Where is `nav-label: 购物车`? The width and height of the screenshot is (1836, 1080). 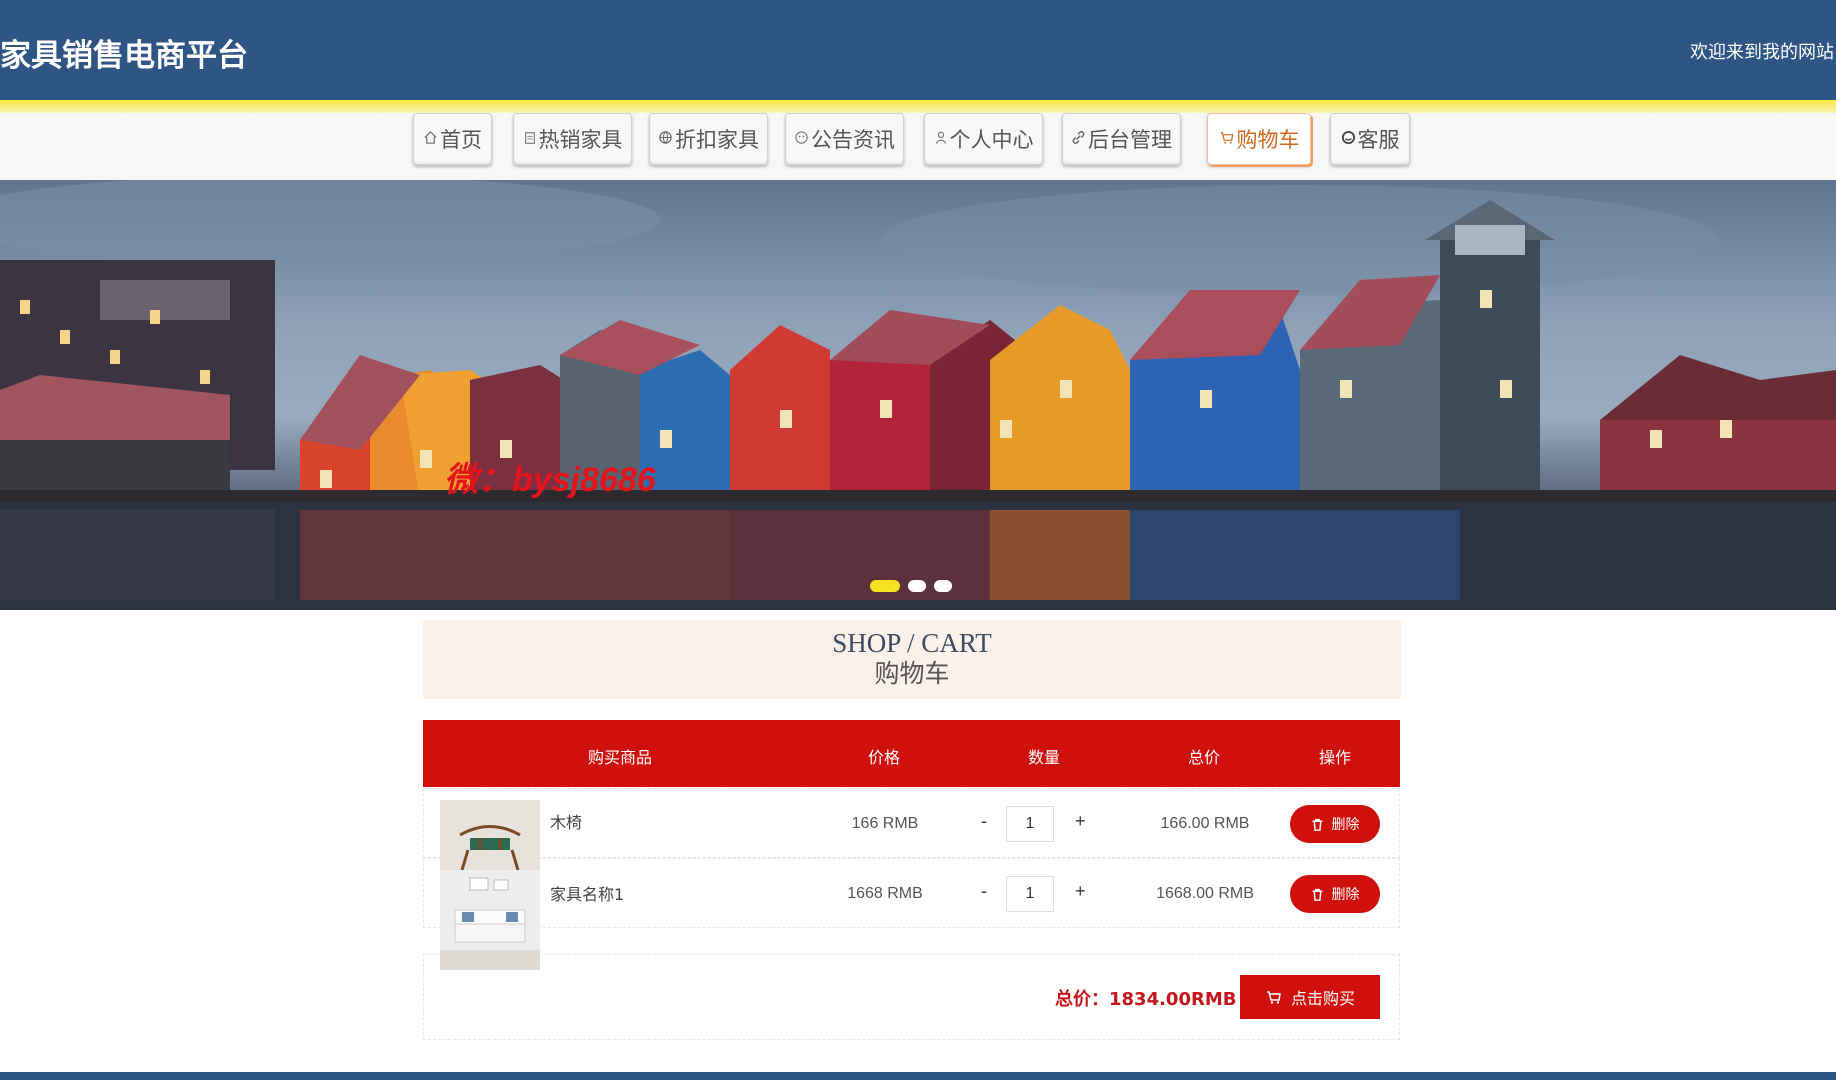
nav-label: 购物车 is located at coordinates (1268, 140).